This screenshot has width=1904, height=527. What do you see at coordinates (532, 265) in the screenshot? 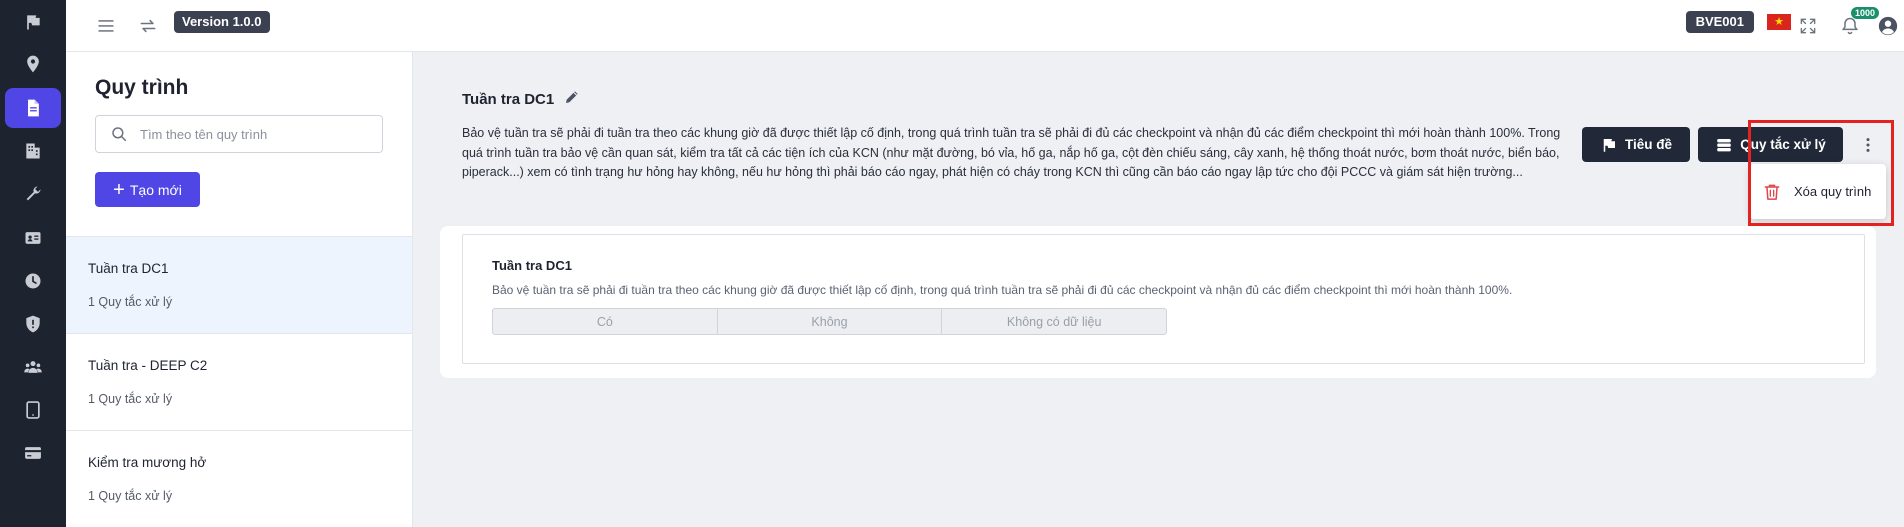
I see `rule-title: Tuần tra DC1` at bounding box center [532, 265].